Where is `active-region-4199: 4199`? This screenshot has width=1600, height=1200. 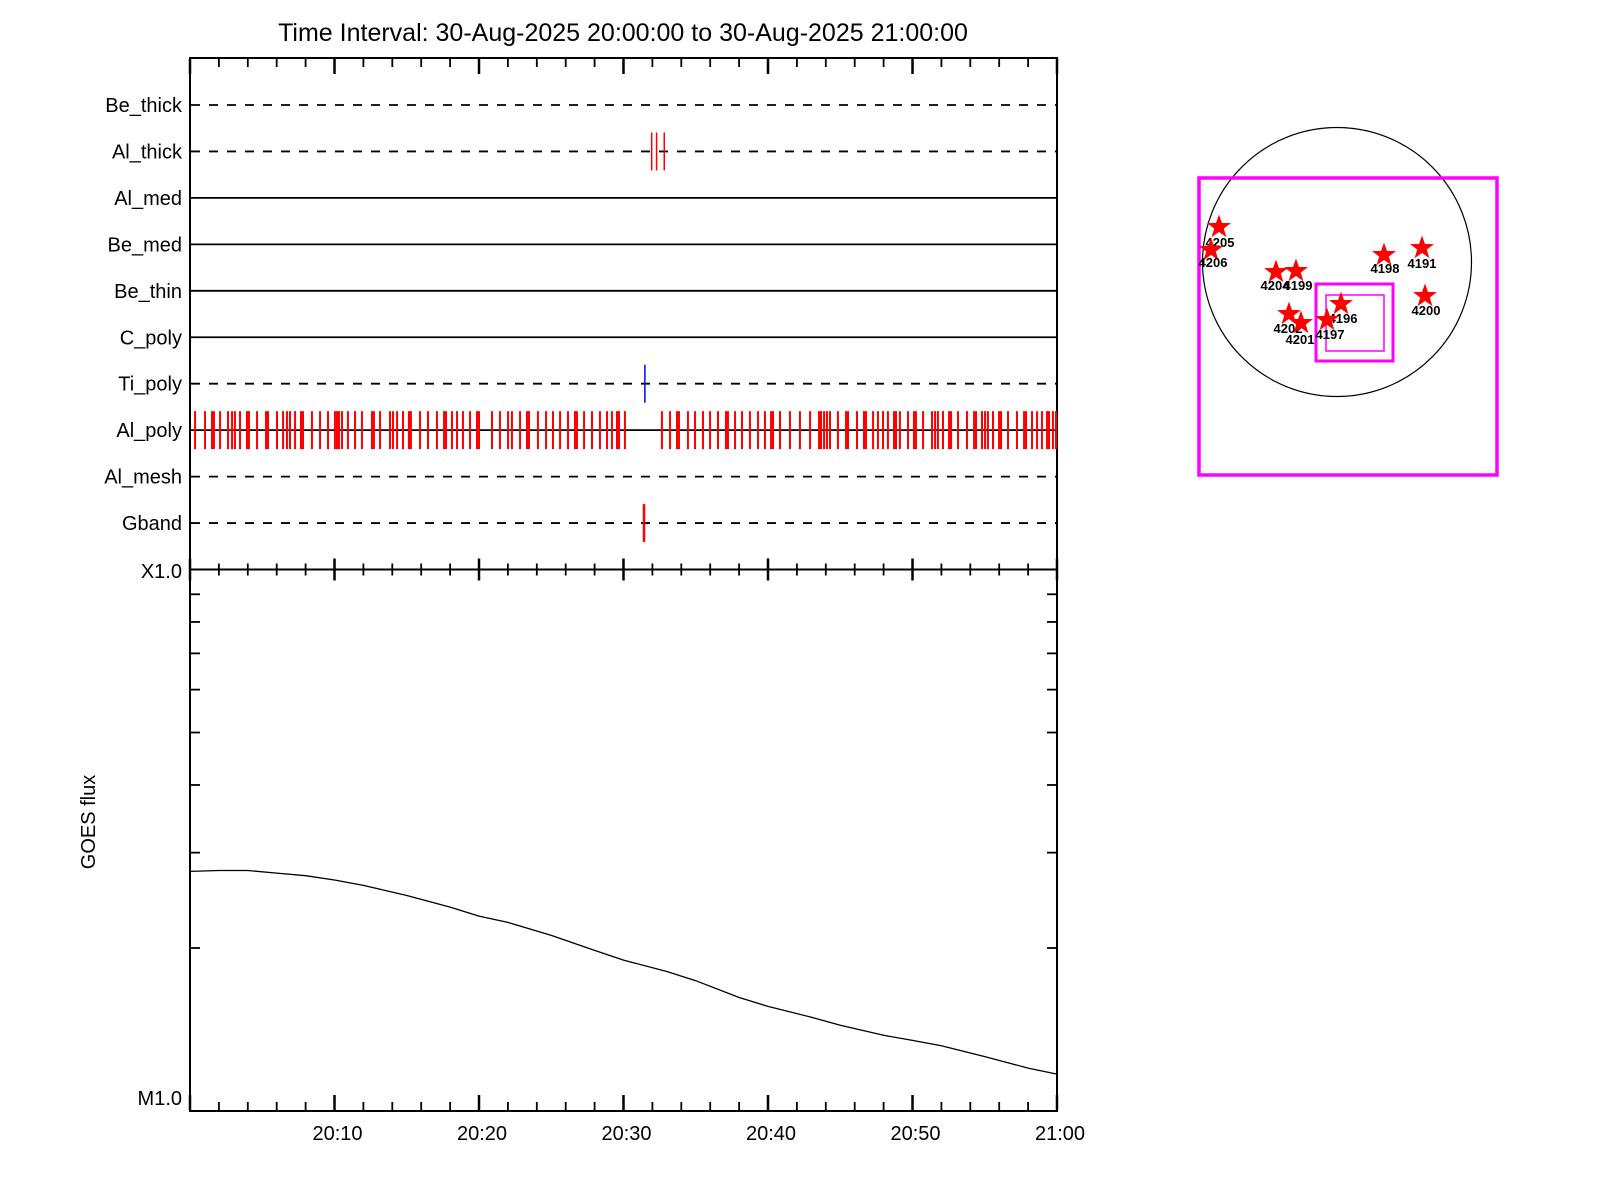
active-region-4199: 4199 is located at coordinates (1298, 275).